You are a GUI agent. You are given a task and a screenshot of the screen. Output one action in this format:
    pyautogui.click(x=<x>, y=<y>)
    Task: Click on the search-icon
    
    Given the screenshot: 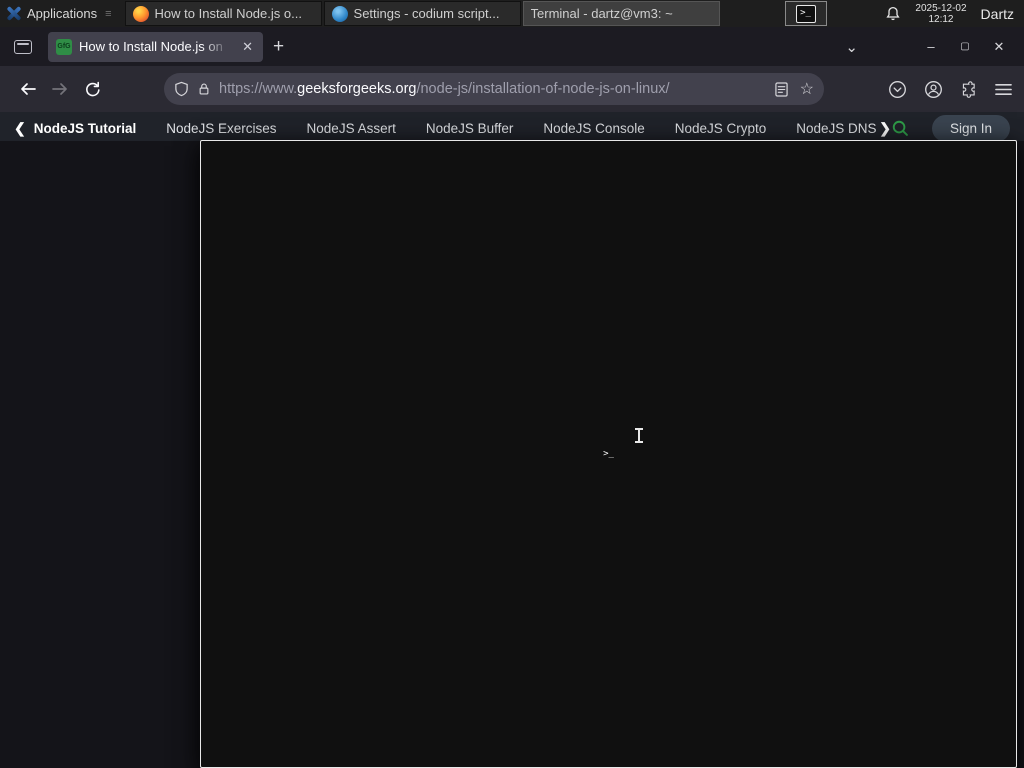 What is the action you would take?
    pyautogui.click(x=900, y=128)
    